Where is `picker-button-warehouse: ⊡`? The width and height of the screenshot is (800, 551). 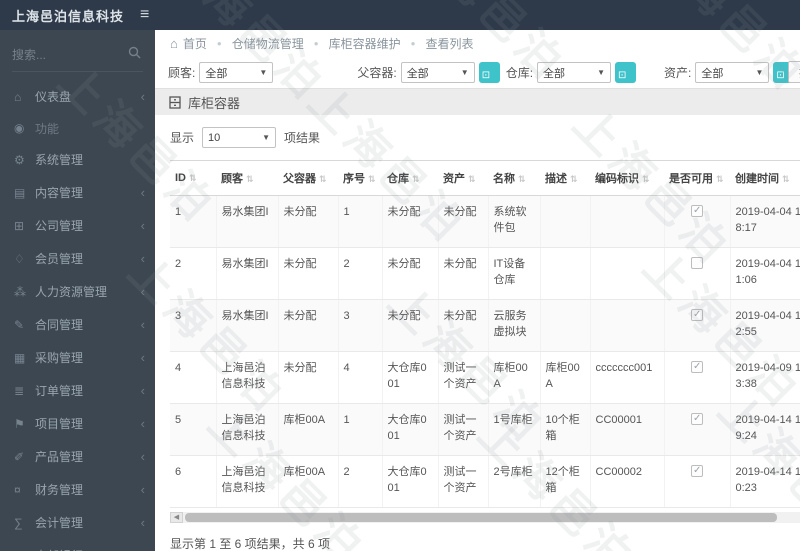 picker-button-warehouse: ⊡ is located at coordinates (626, 72).